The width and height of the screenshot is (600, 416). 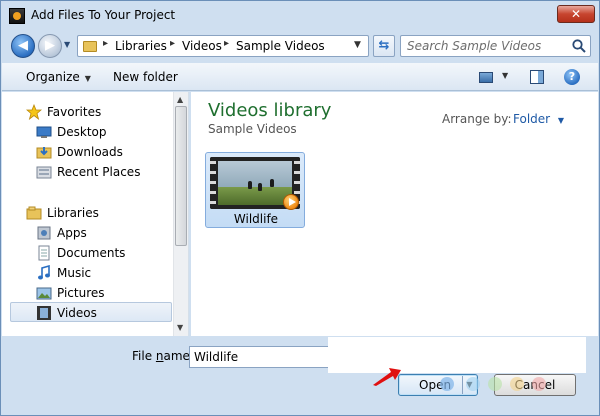 What do you see at coordinates (387, 377) in the screenshot?
I see `annotation-arrow-icon` at bounding box center [387, 377].